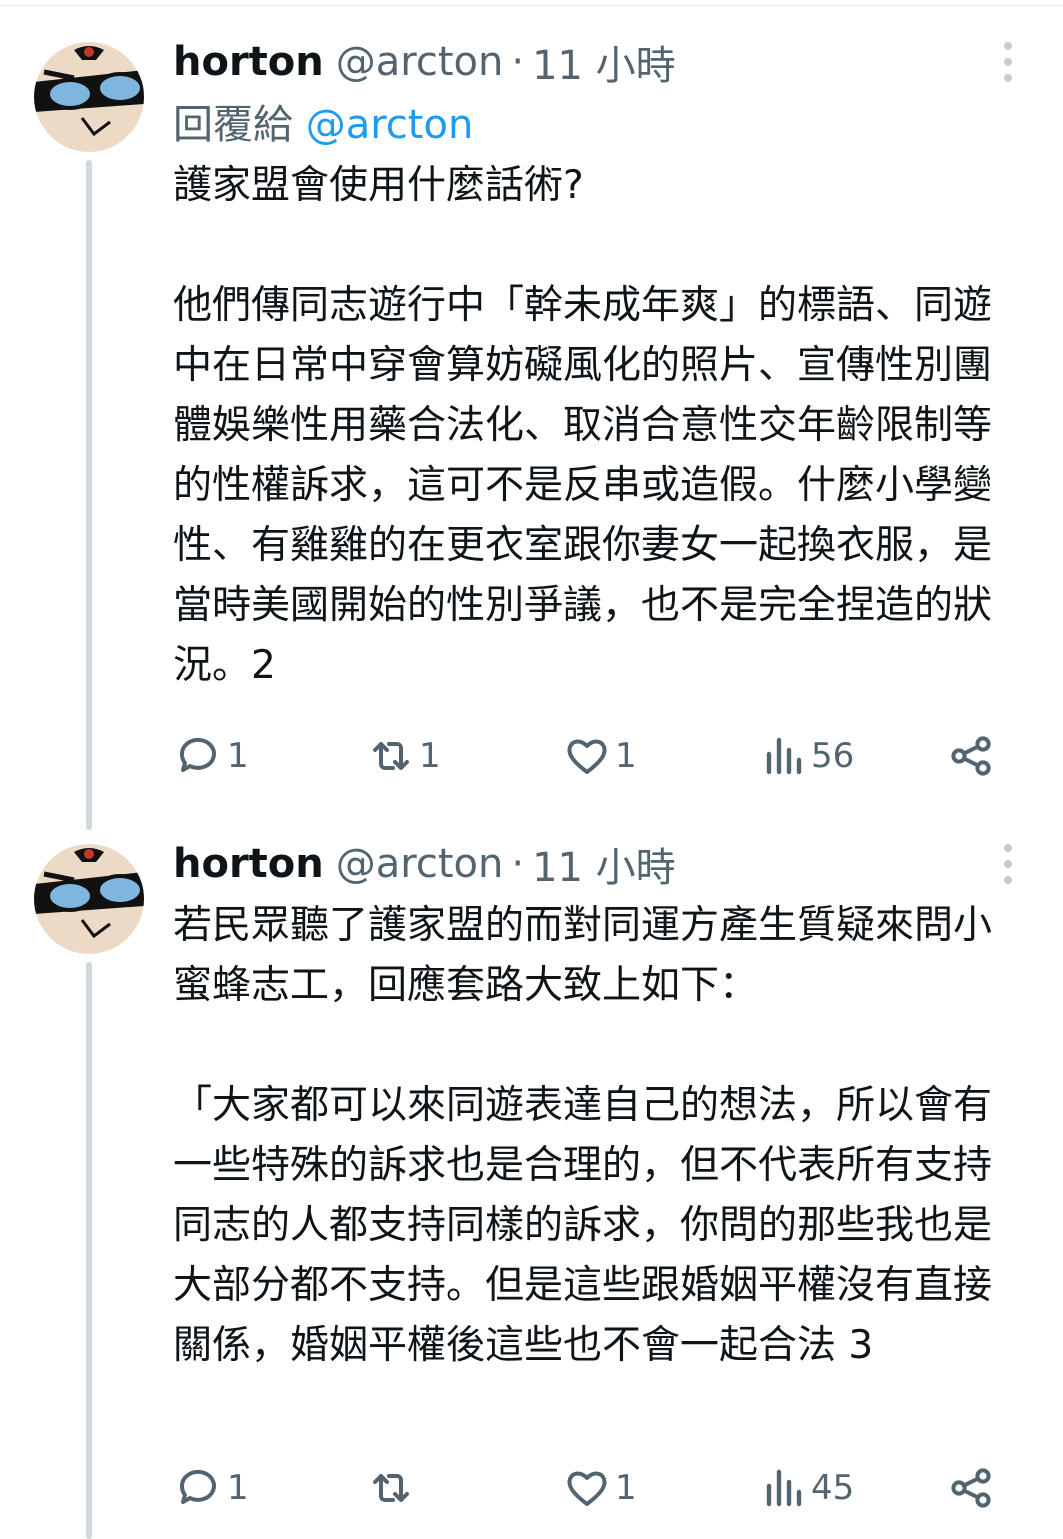 Image resolution: width=1063 pixels, height=1539 pixels. Describe the element at coordinates (89, 495) in the screenshot. I see `thread-connector-line` at that location.